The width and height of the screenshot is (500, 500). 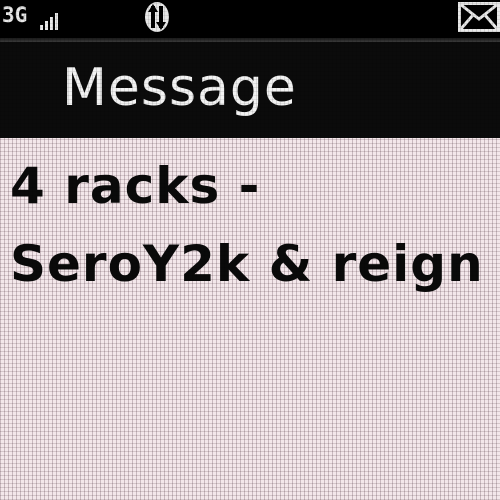 I want to click on network-type-label: 3G, so click(x=15, y=15).